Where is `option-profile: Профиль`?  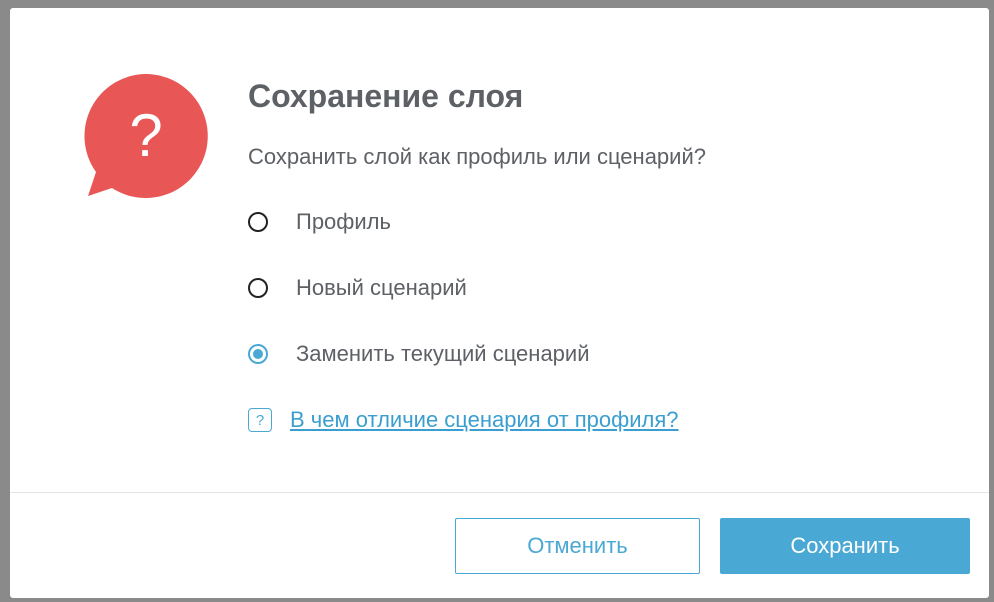 option-profile: Профиль is located at coordinates (319, 222).